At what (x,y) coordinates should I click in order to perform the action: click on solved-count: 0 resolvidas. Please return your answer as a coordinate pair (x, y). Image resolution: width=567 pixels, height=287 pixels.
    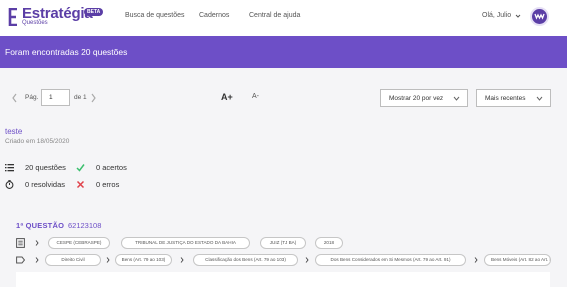
    Looking at the image, I should click on (45, 184).